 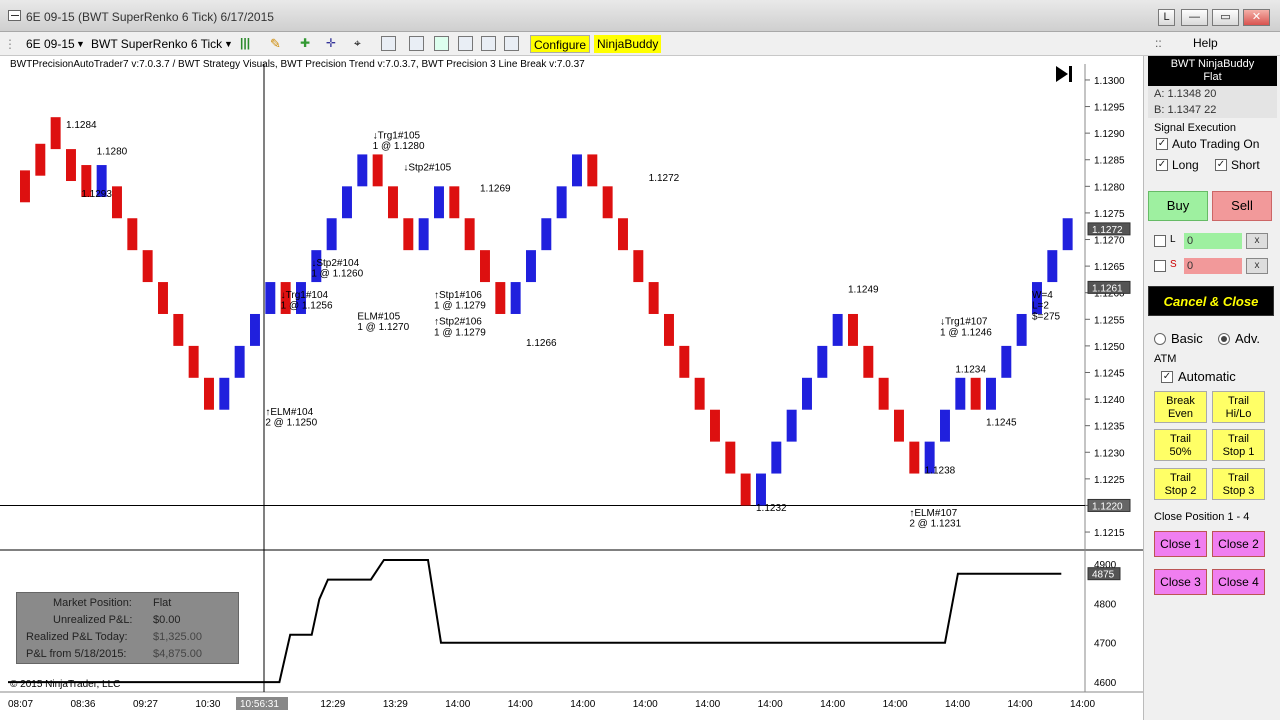 I want to click on bar-style-icon: |||, so click(x=247, y=43).